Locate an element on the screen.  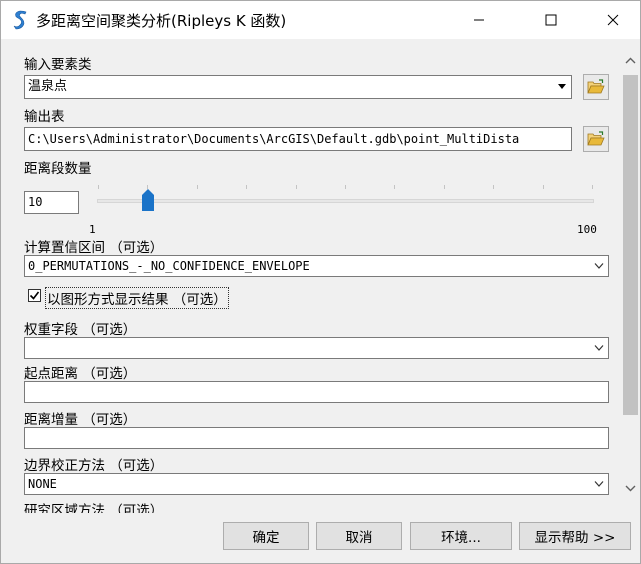
checkmark-icon is located at coordinates (34, 295).